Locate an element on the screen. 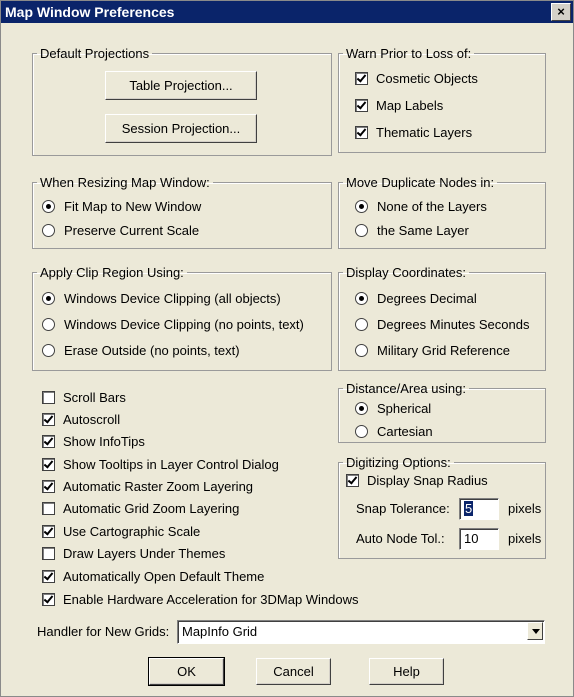 This screenshot has height=697, width=574. military-grid-label: Military Grid Reference is located at coordinates (443, 350).